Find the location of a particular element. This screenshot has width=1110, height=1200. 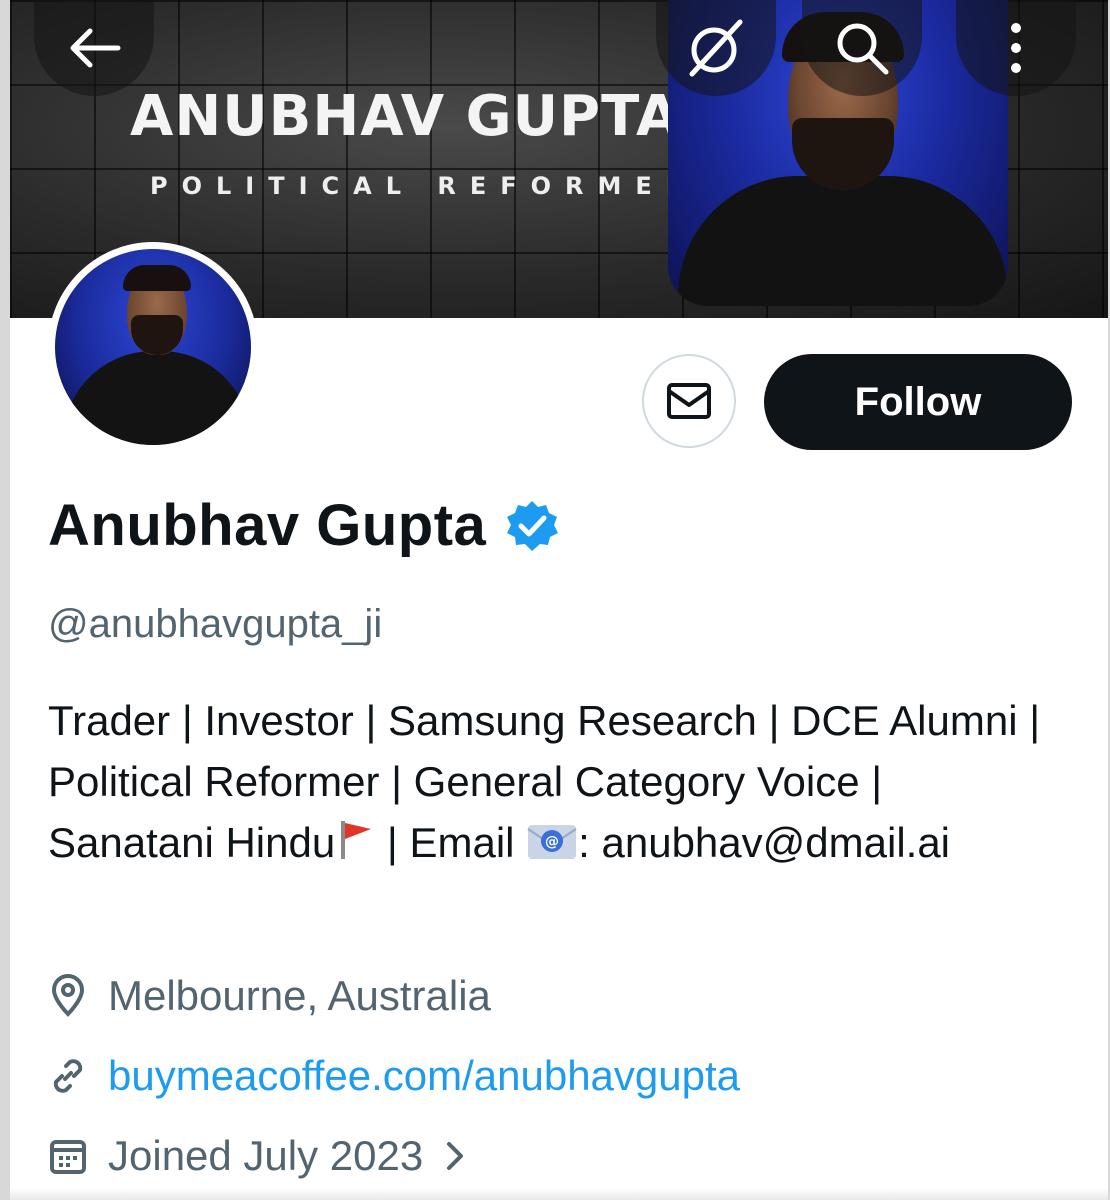

chevron-right-icon is located at coordinates (455, 1156).